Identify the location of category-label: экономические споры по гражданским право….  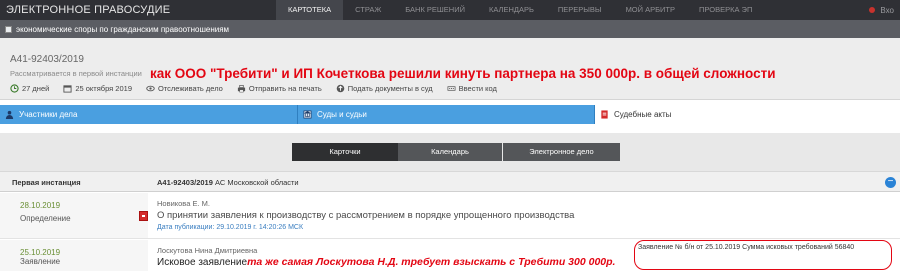
(123, 29).